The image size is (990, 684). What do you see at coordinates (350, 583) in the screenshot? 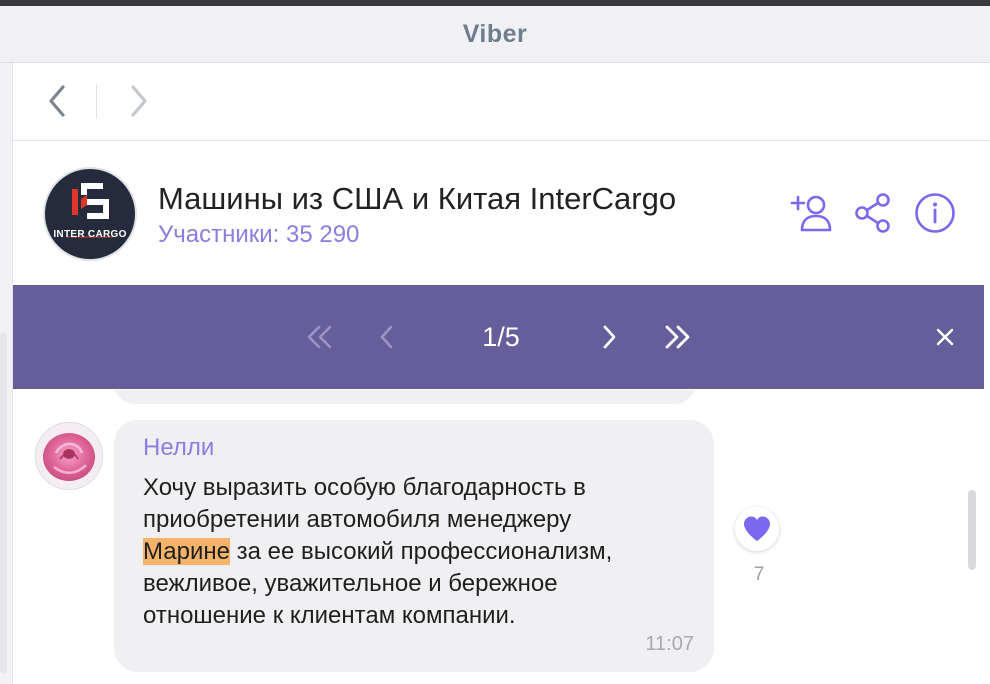
I see `message-line: вежливое, уважительное и бережное` at bounding box center [350, 583].